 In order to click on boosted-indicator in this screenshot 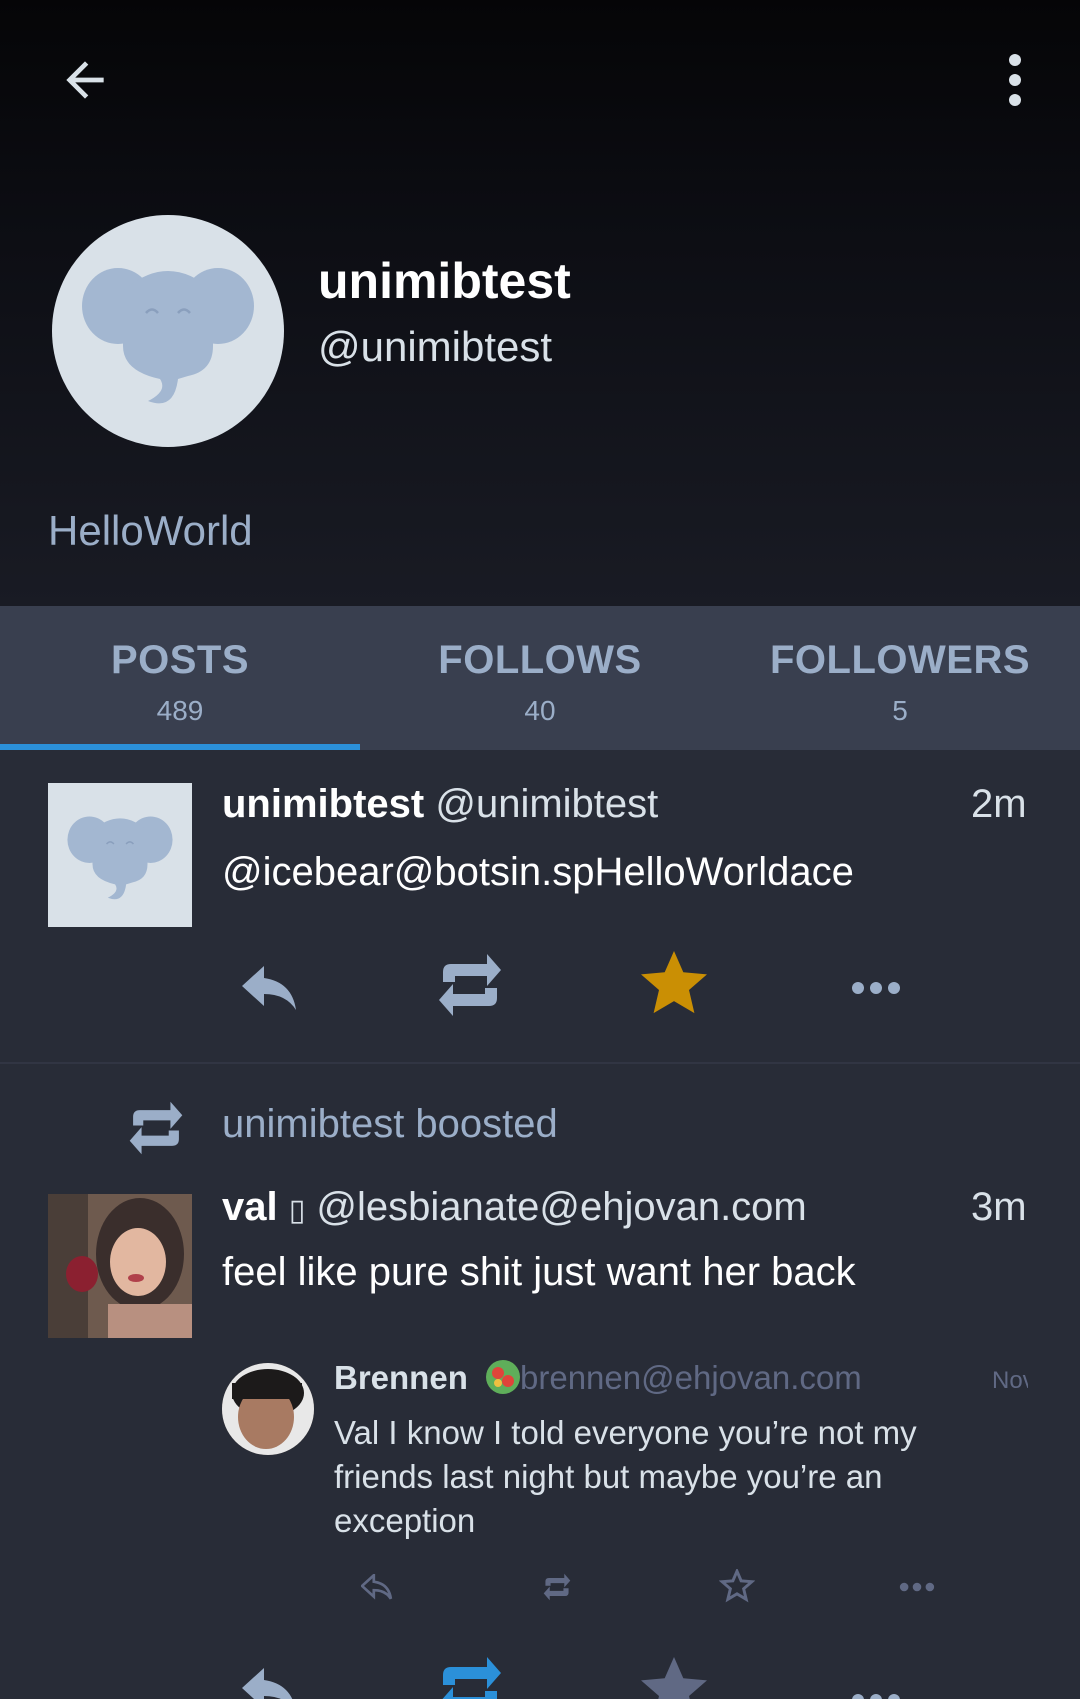, I will do `click(156, 1128)`.